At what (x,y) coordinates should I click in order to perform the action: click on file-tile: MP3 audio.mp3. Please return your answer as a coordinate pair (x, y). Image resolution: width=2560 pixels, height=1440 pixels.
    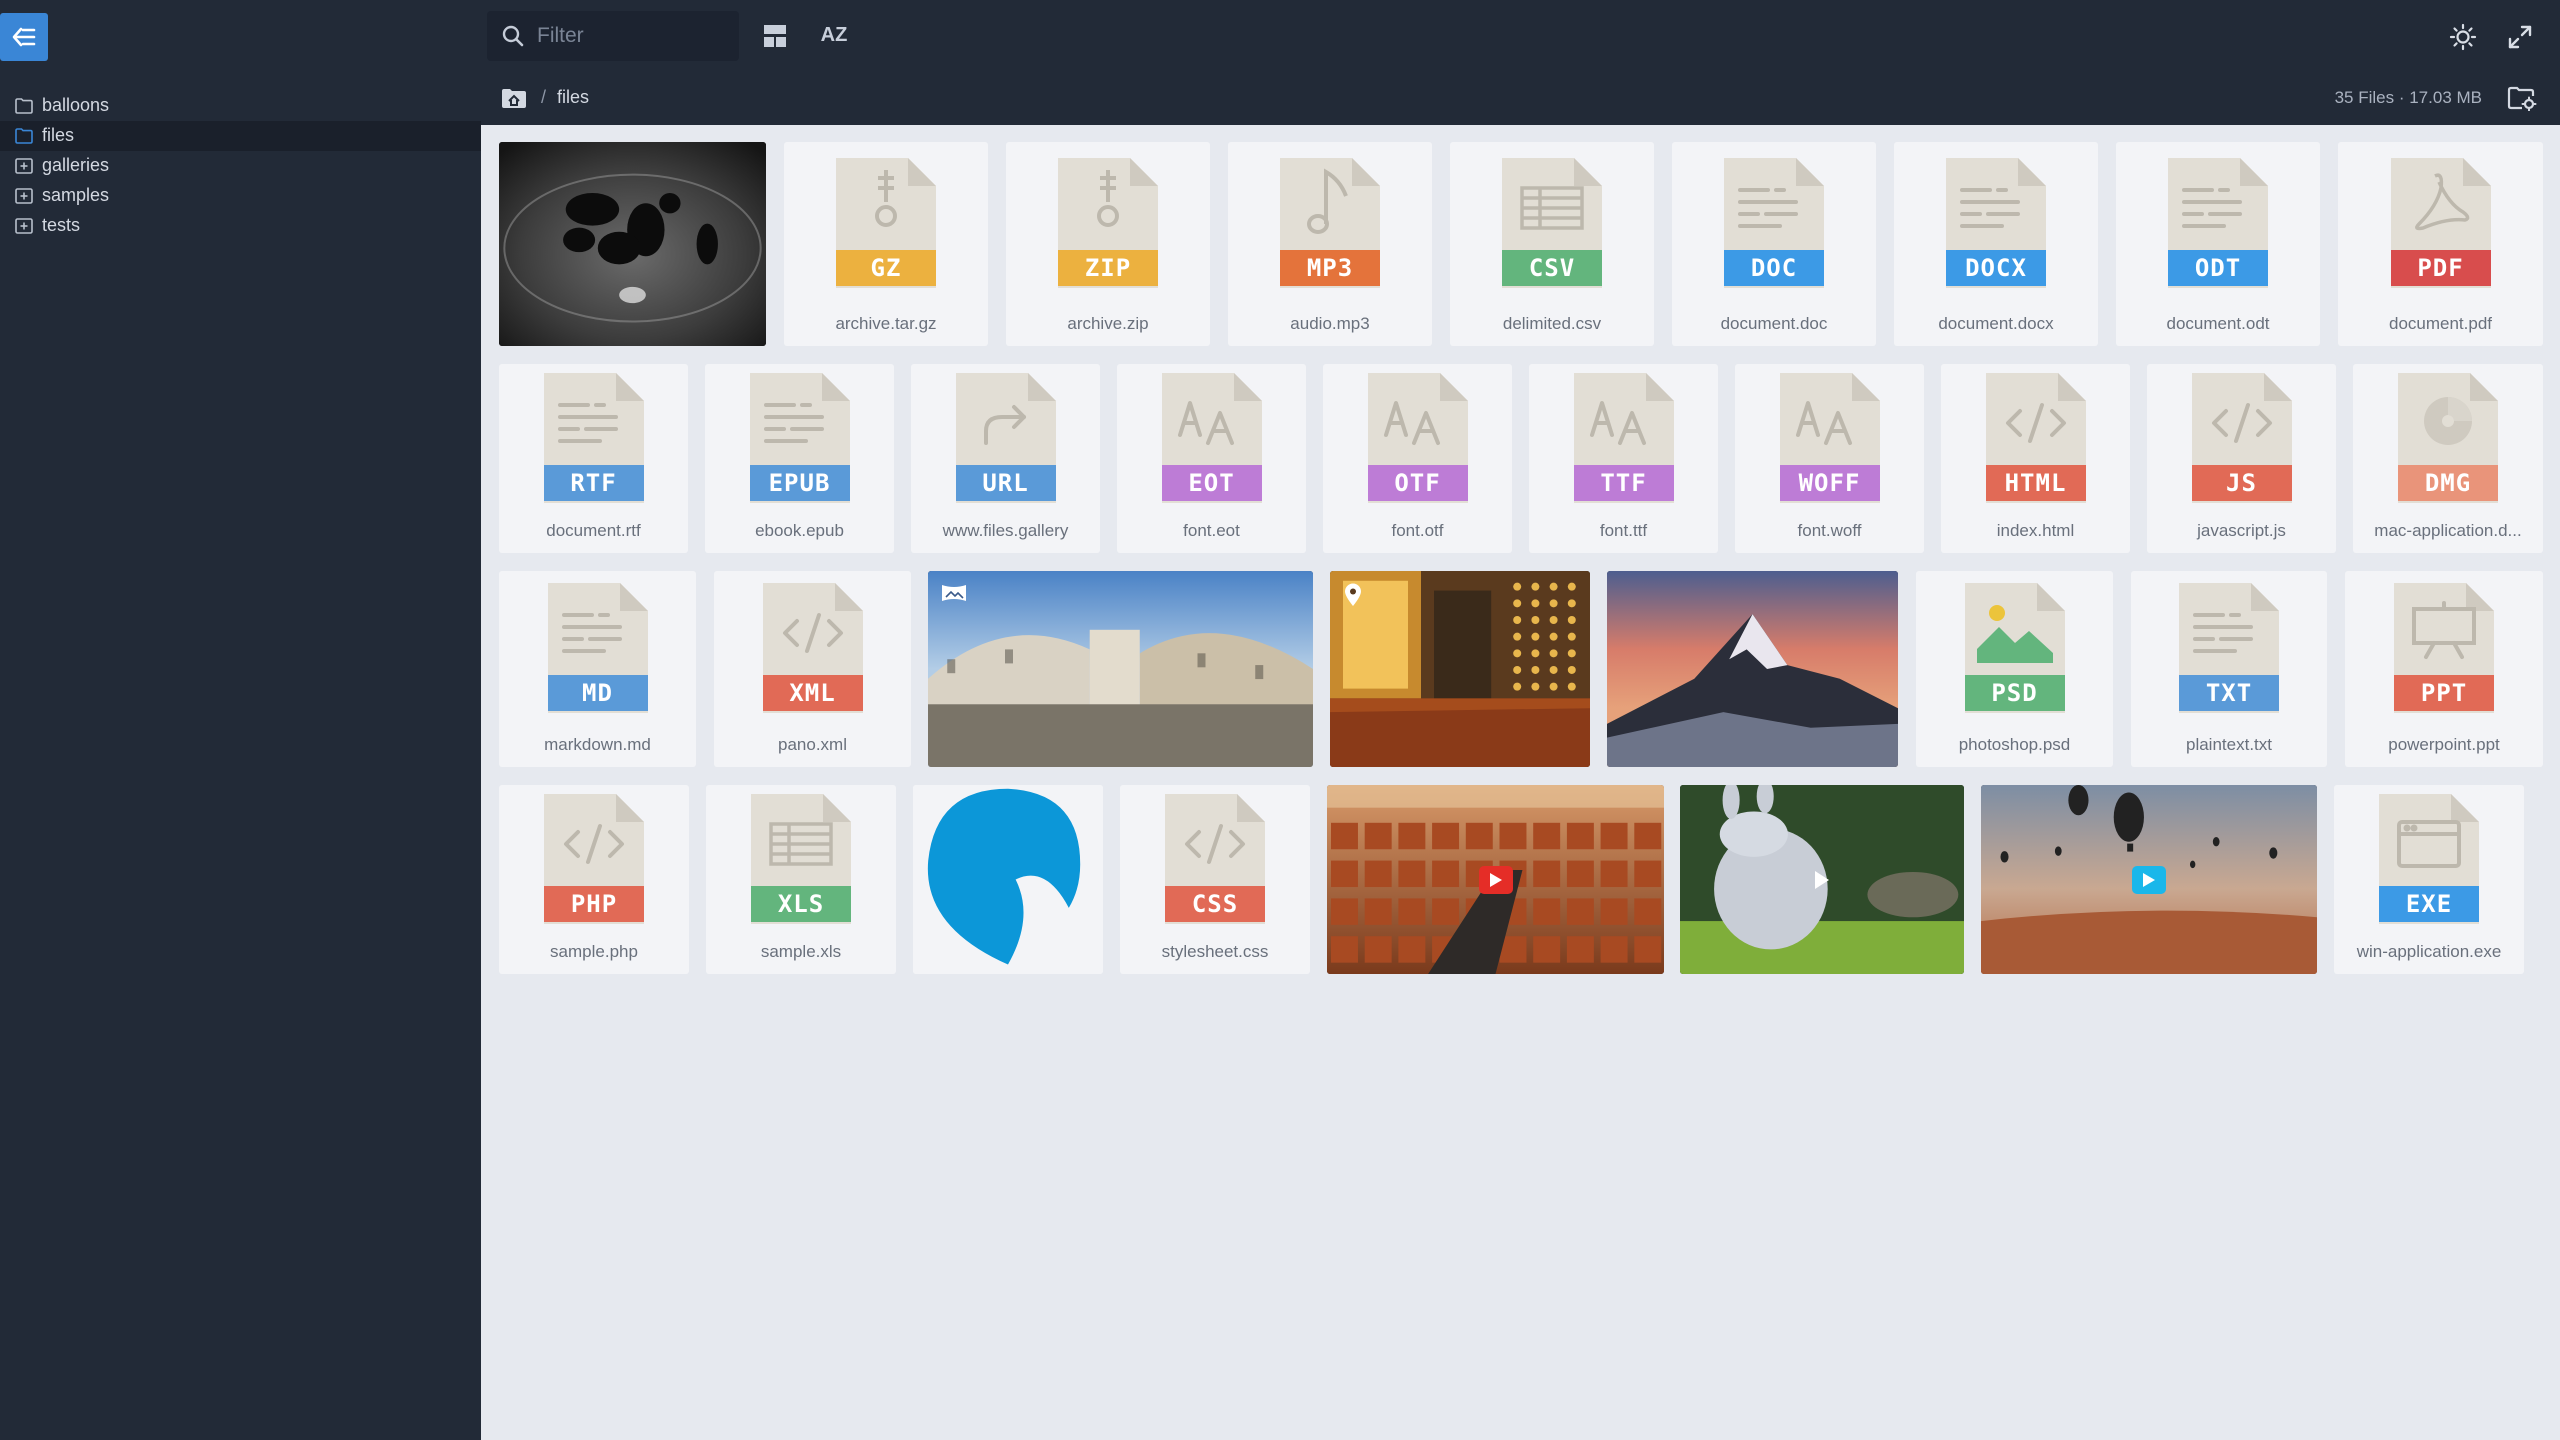
    Looking at the image, I should click on (1330, 244).